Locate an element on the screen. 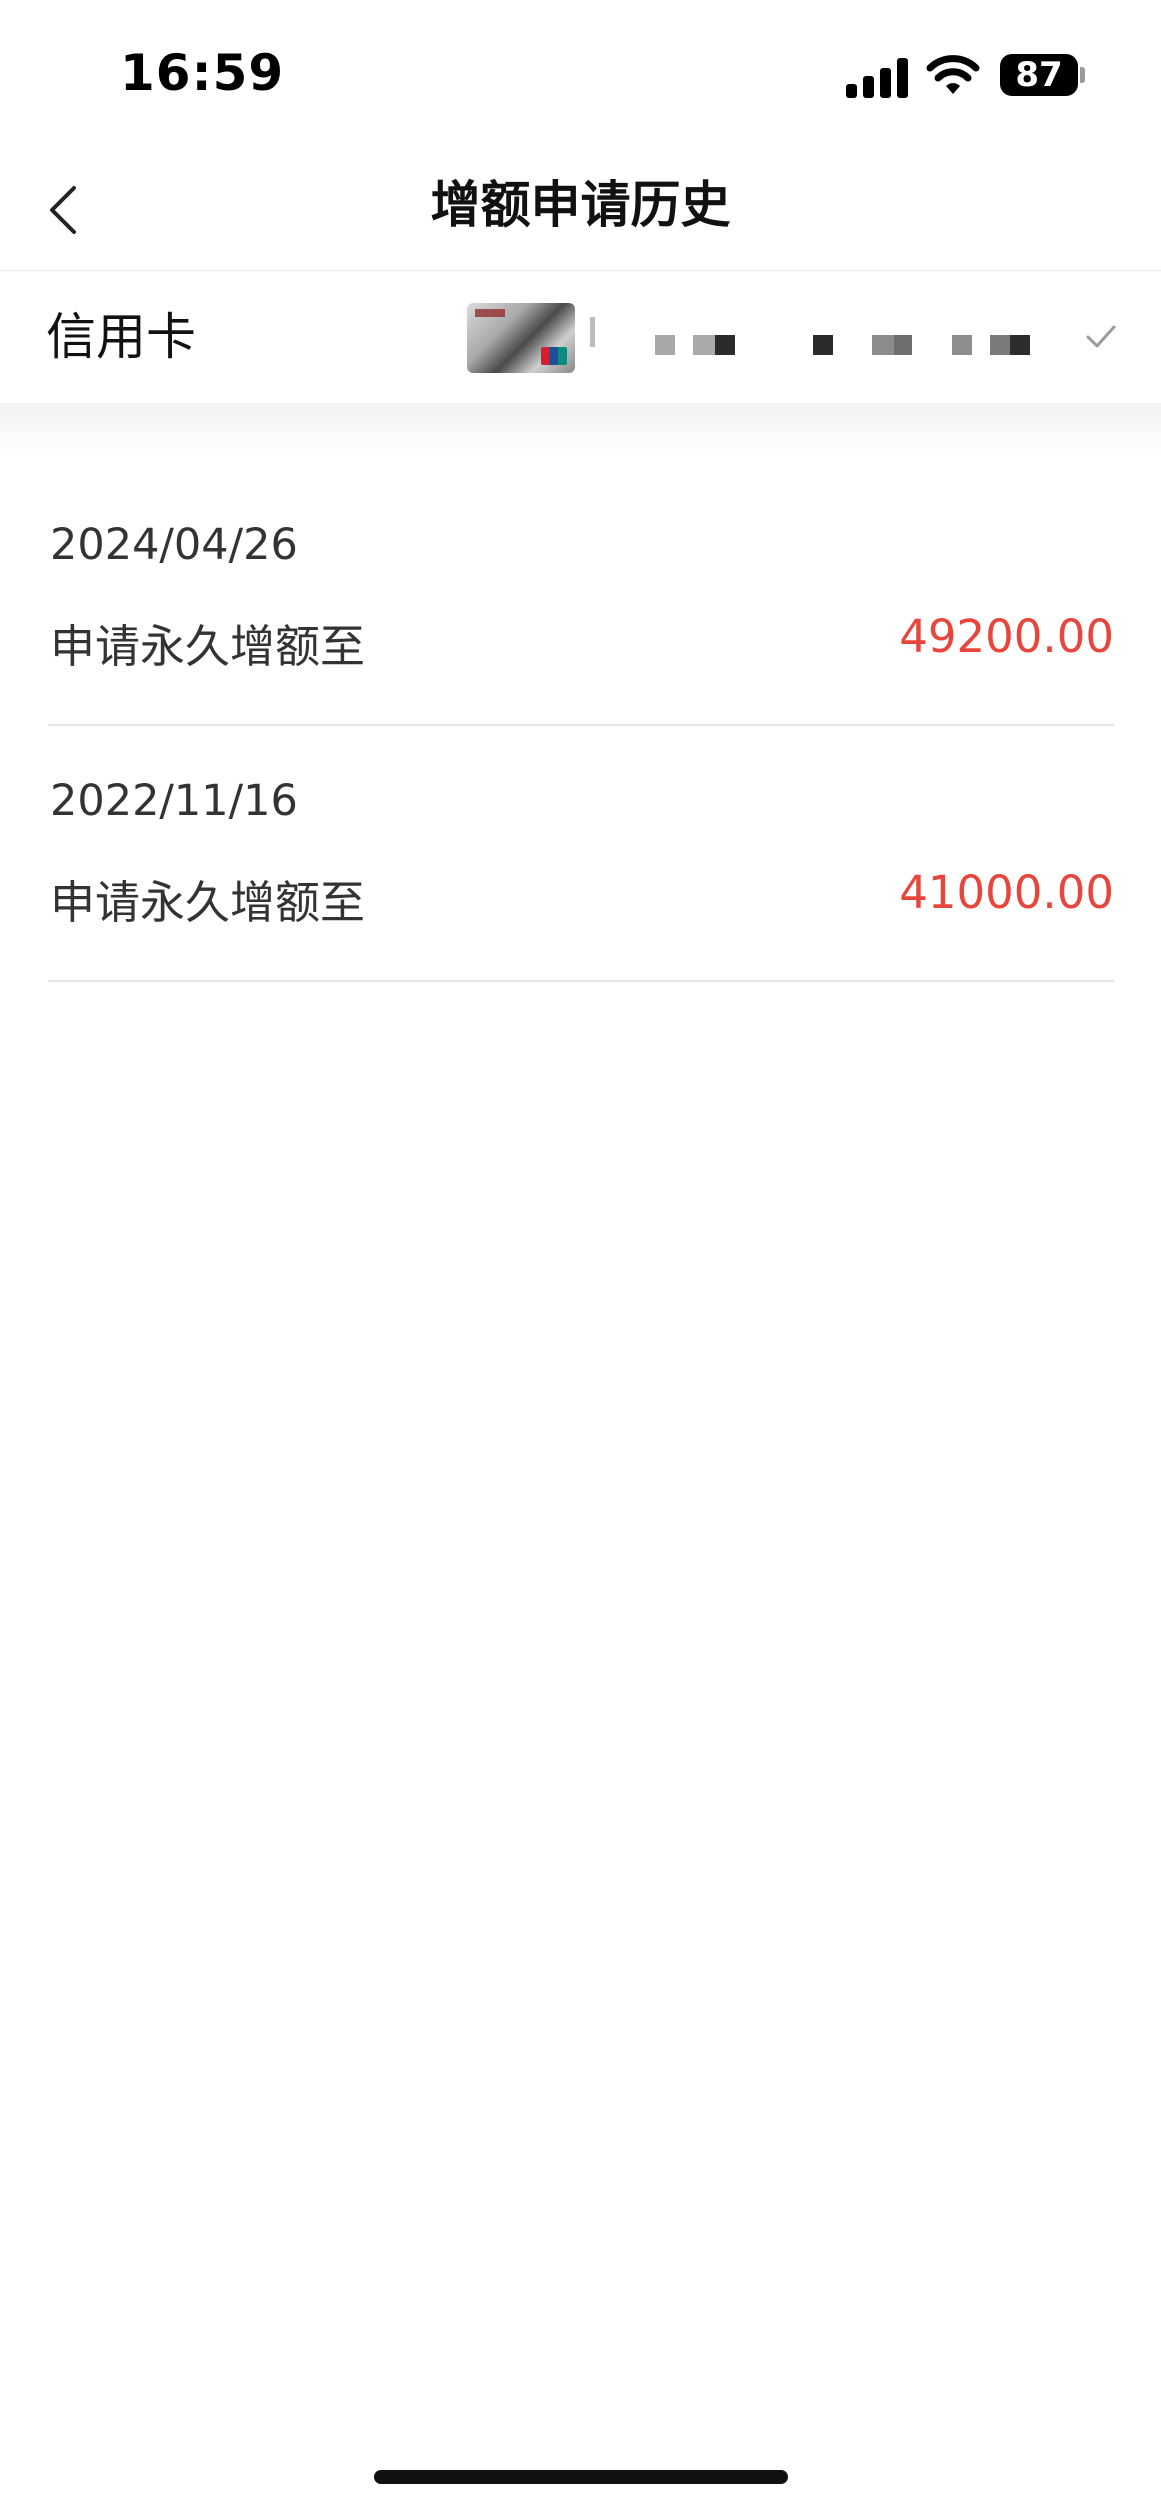 The width and height of the screenshot is (1161, 2512). wifi-icon is located at coordinates (953, 74).